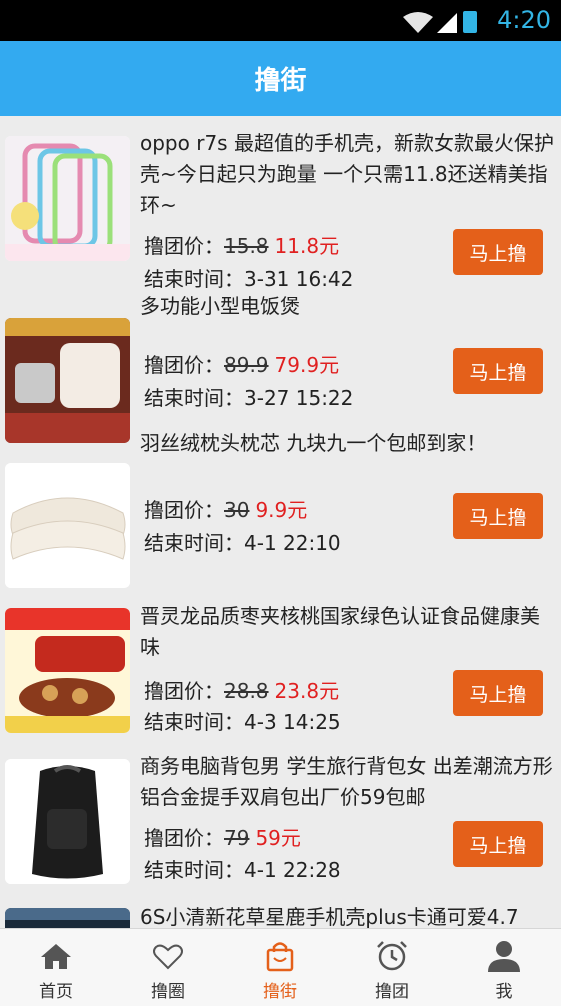 The image size is (561, 1006). Describe the element at coordinates (280, 20) in the screenshot. I see `status-bar: 4:20` at that location.